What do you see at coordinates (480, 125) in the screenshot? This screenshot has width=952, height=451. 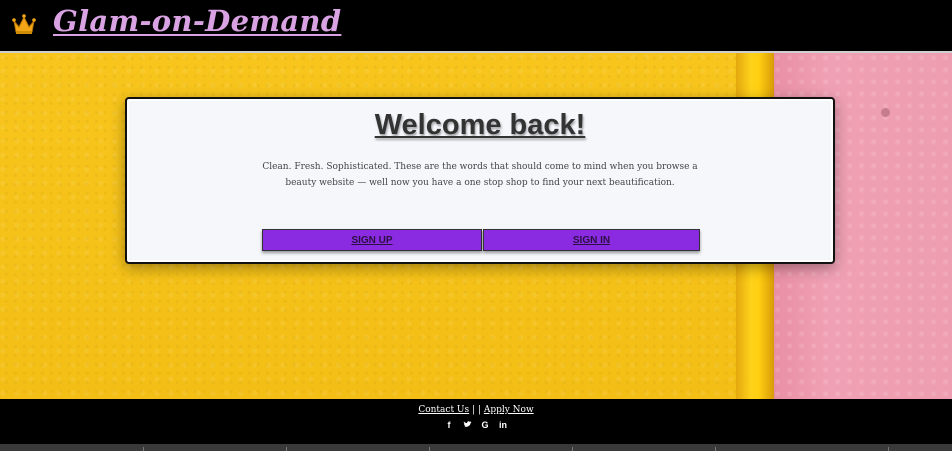 I see `welcome-title: Welcome back!` at bounding box center [480, 125].